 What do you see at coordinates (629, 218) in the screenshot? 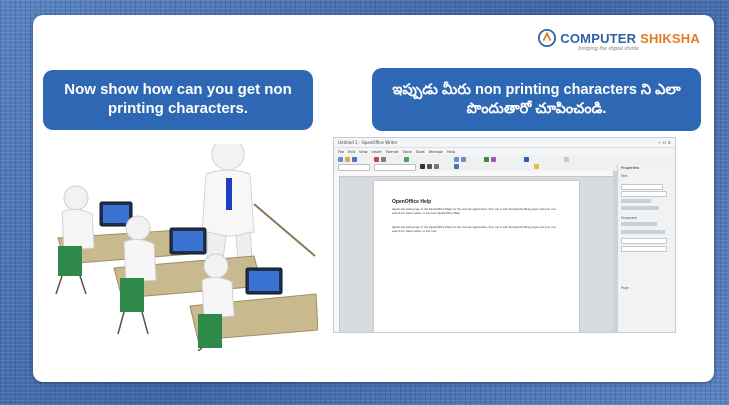
I see `sidebar-section-paragraph: Paragraph` at bounding box center [629, 218].